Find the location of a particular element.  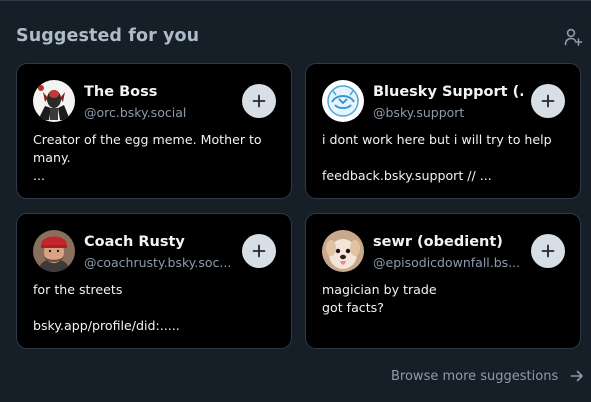

puppy-avatar is located at coordinates (343, 251).